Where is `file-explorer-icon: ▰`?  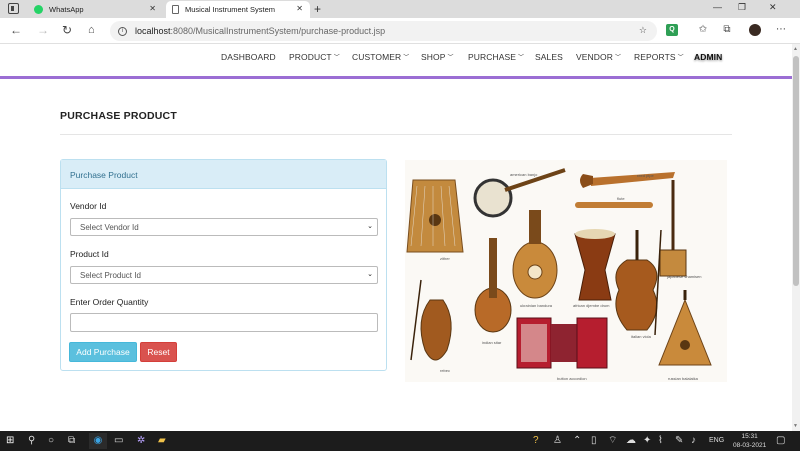
file-explorer-icon: ▰ is located at coordinates (162, 441).